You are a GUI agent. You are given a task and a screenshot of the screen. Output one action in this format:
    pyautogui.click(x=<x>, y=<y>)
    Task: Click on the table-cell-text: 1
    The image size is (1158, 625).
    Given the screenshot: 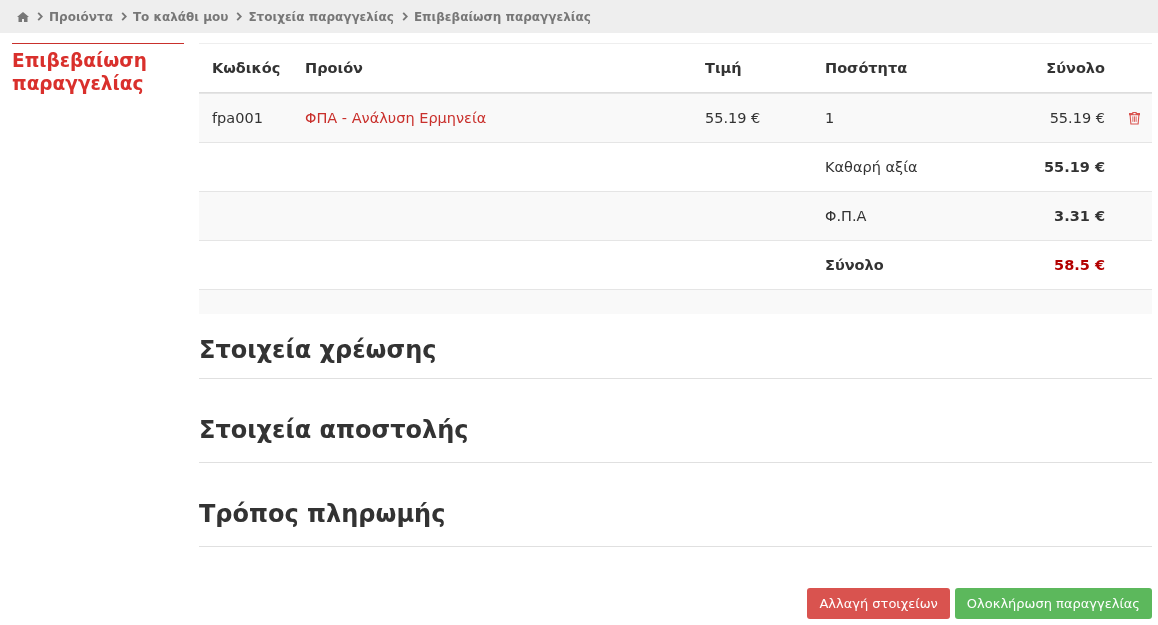 What is the action you would take?
    pyautogui.click(x=830, y=118)
    